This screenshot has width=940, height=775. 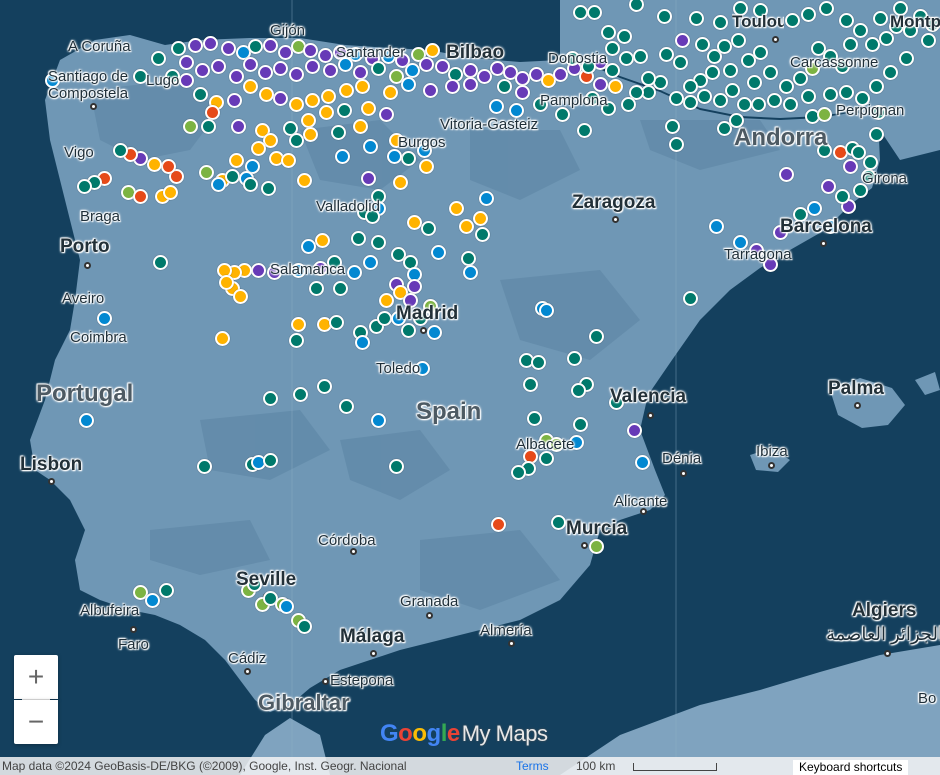 I want to click on keyboard-shortcuts-button: Keyboard shortcuts, so click(x=851, y=767).